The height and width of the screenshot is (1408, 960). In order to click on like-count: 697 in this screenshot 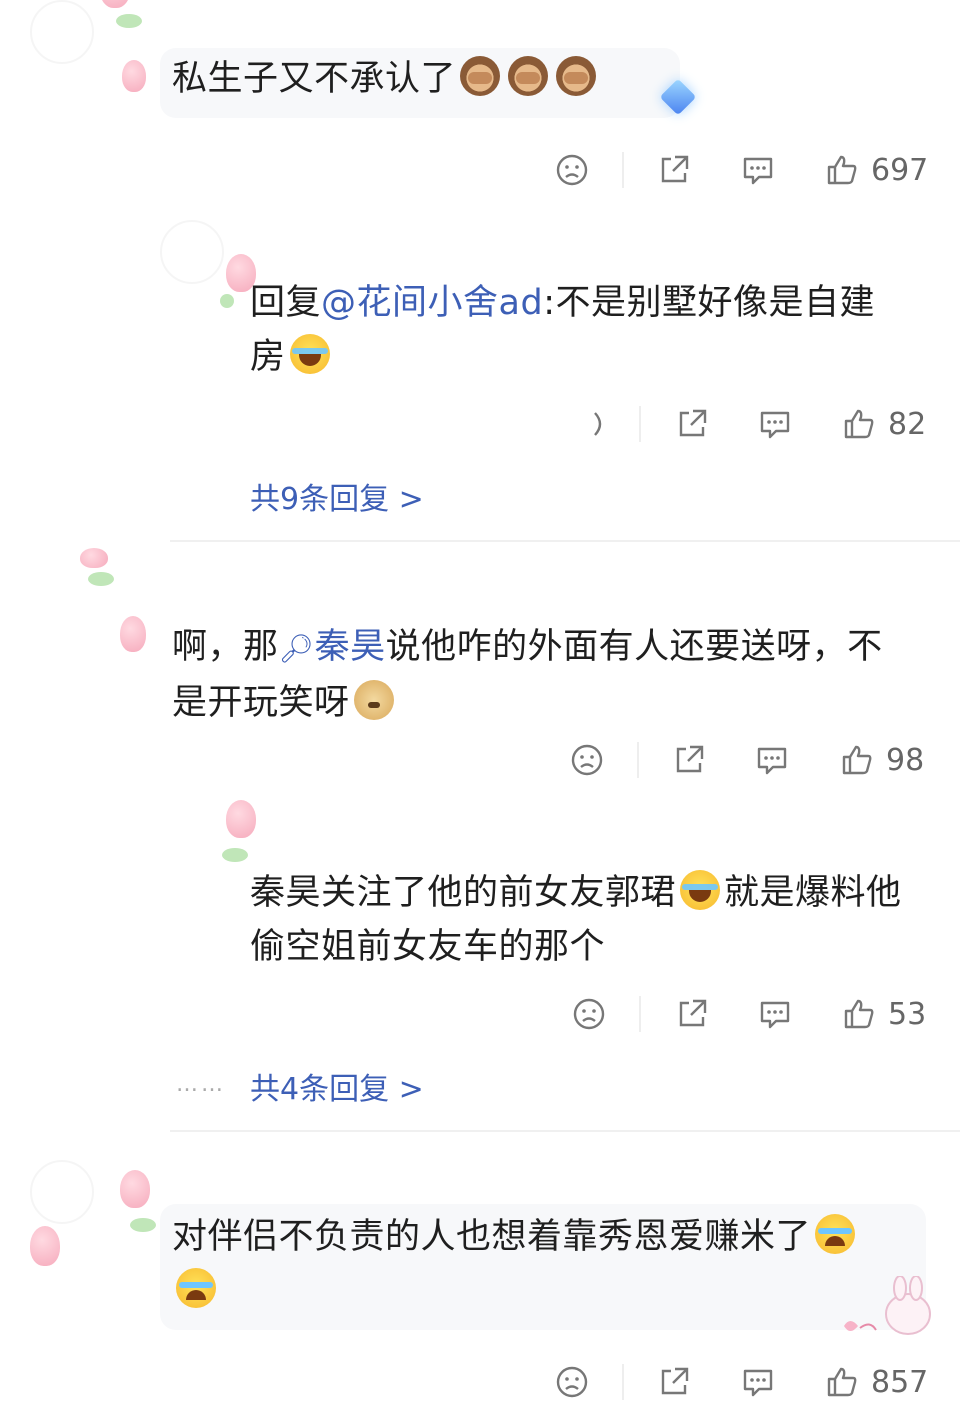, I will do `click(900, 170)`.